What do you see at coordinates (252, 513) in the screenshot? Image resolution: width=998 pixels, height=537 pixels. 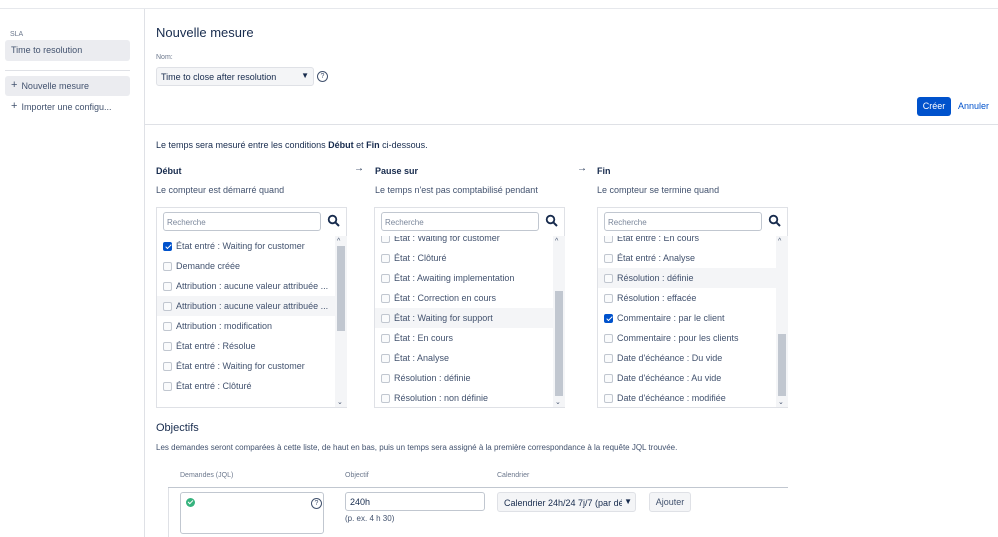 I see `jql-input: ?` at bounding box center [252, 513].